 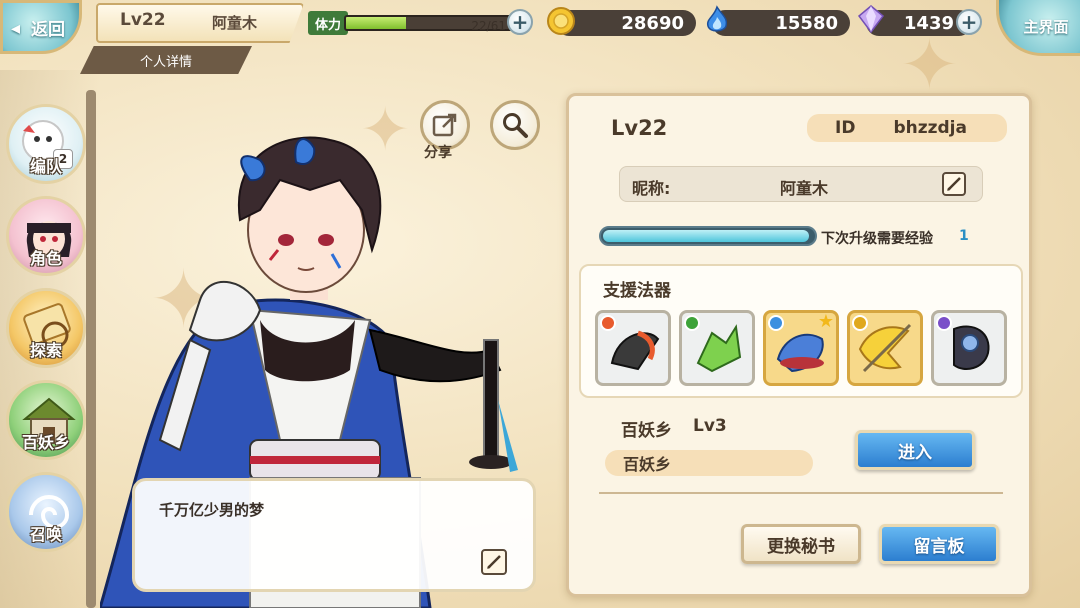 What do you see at coordinates (45, 166) in the screenshot?
I see `nav-label: 编队` at bounding box center [45, 166].